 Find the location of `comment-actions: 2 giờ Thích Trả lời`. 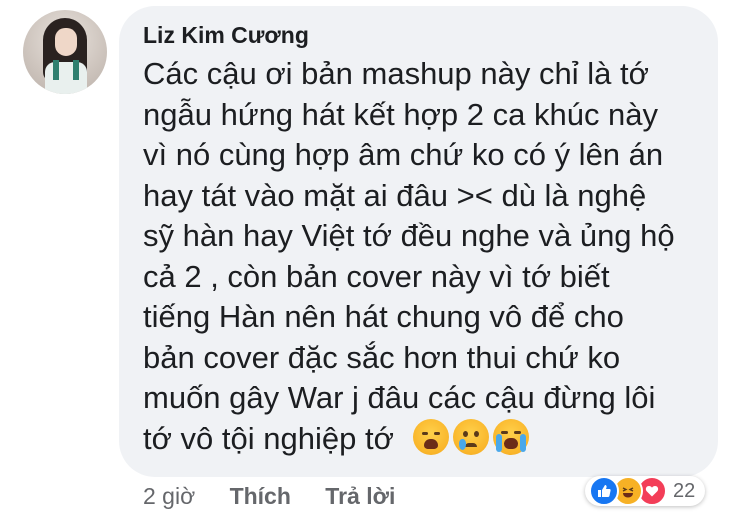

comment-actions: 2 giờ Thích Trả lời is located at coordinates (283, 496).